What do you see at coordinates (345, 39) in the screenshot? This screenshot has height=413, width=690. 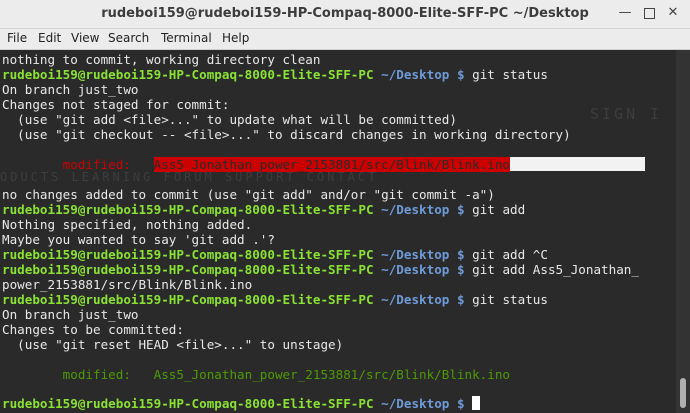 I see `menu-bar: File Edit View Search Terminal Help` at bounding box center [345, 39].